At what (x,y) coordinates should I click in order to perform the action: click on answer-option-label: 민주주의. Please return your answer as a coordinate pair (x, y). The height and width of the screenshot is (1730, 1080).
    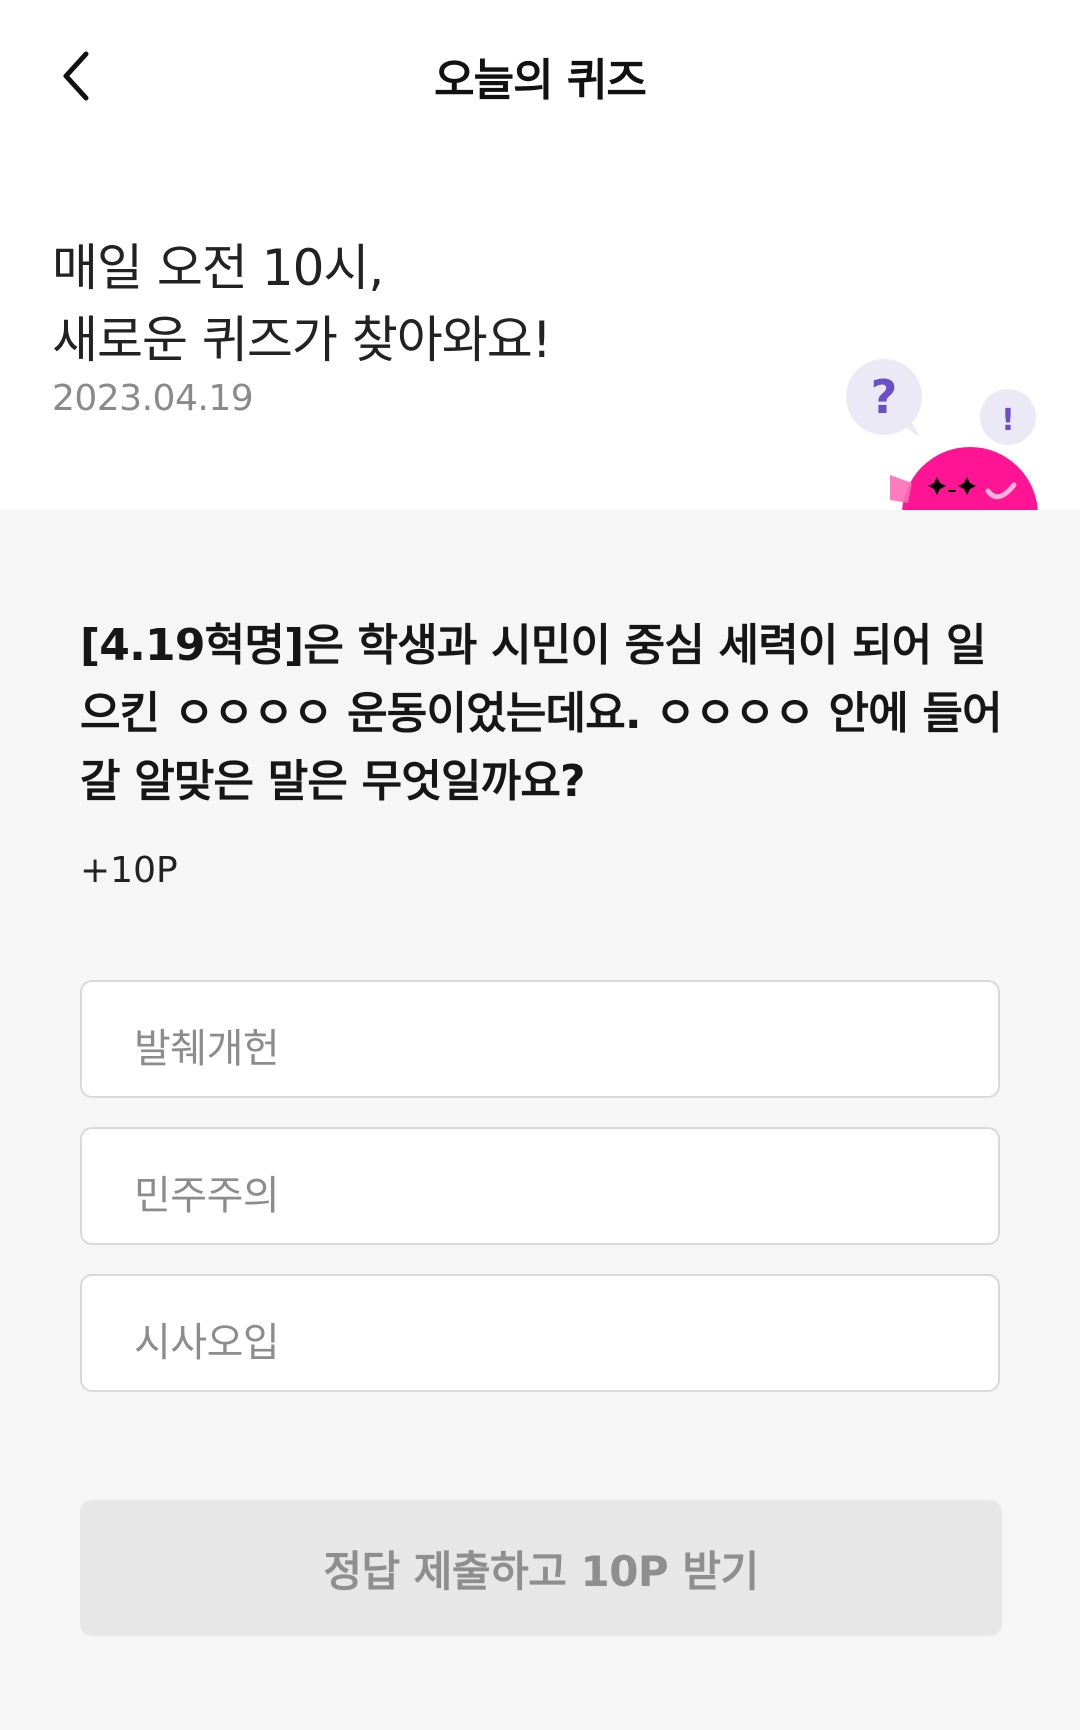
    Looking at the image, I should click on (207, 1196).